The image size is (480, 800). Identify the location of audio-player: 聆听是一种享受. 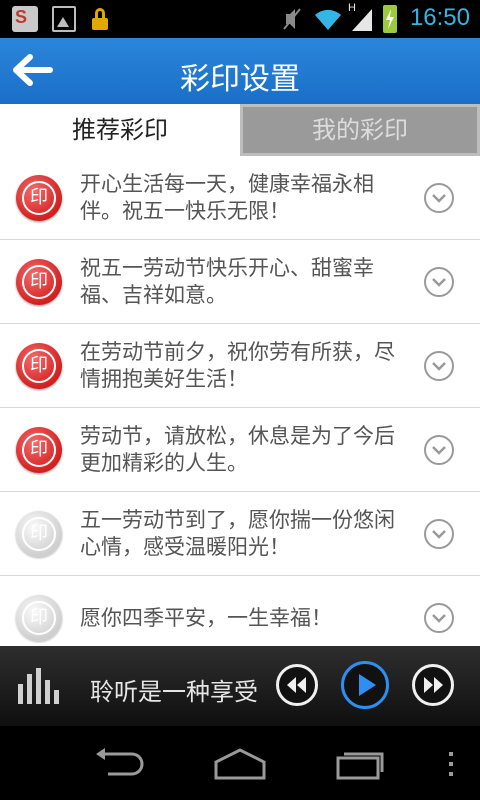
(240, 686).